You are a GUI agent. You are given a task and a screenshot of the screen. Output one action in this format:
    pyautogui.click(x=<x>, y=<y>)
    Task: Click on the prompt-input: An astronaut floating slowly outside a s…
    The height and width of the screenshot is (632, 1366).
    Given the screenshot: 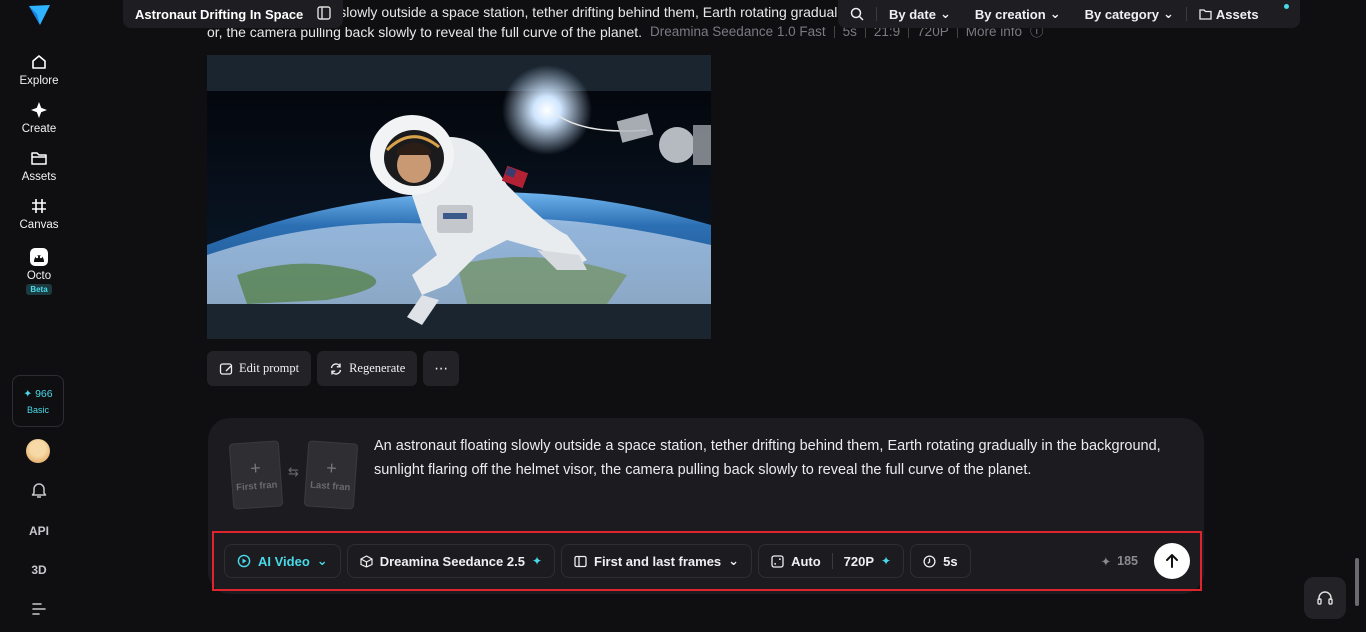 What is the action you would take?
    pyautogui.click(x=779, y=458)
    